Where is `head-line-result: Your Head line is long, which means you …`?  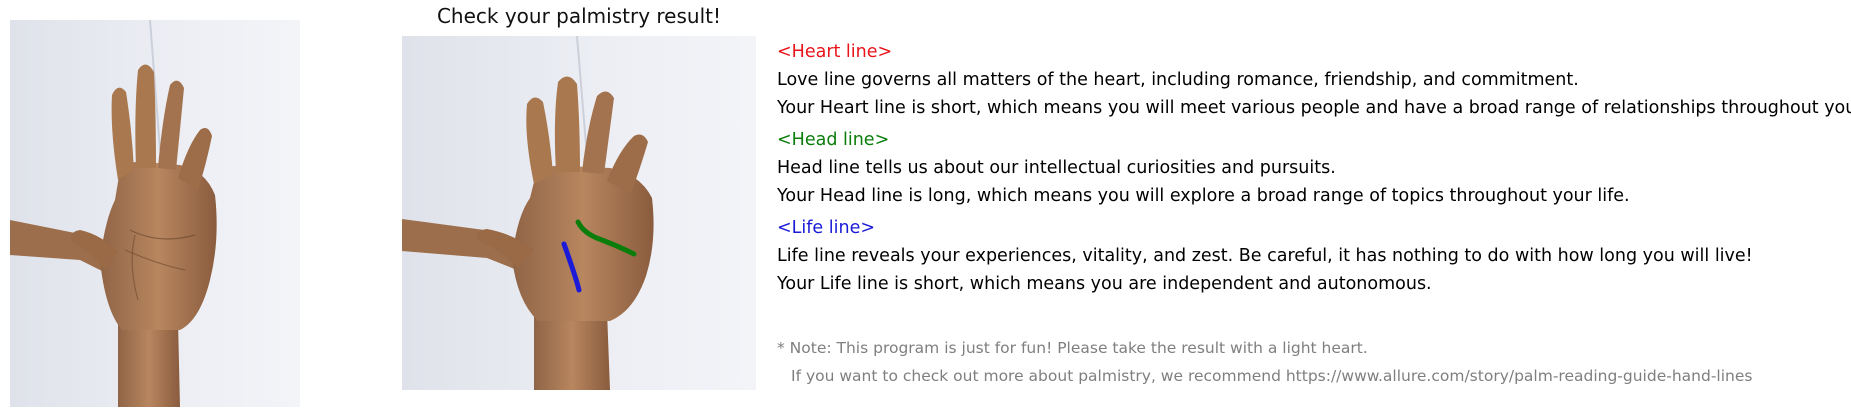
head-line-result: Your Head line is long, which means you … is located at coordinates (1203, 196).